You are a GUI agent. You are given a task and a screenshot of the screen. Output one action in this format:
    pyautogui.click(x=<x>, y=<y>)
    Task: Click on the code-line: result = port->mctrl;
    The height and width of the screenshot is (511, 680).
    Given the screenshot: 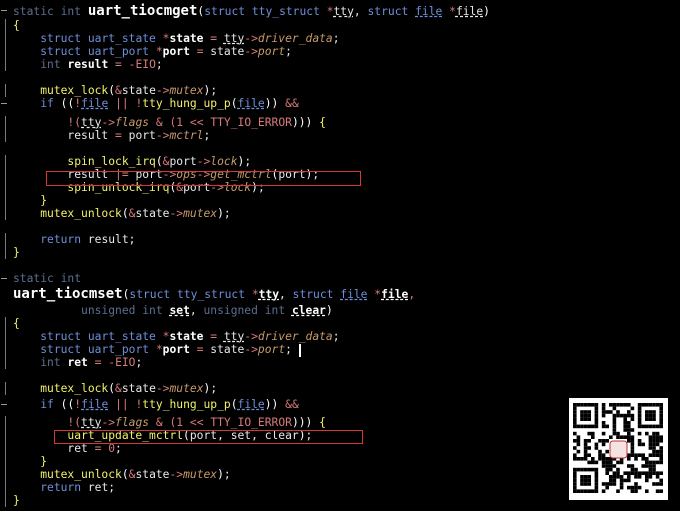 What is the action you would take?
    pyautogui.click(x=111, y=135)
    